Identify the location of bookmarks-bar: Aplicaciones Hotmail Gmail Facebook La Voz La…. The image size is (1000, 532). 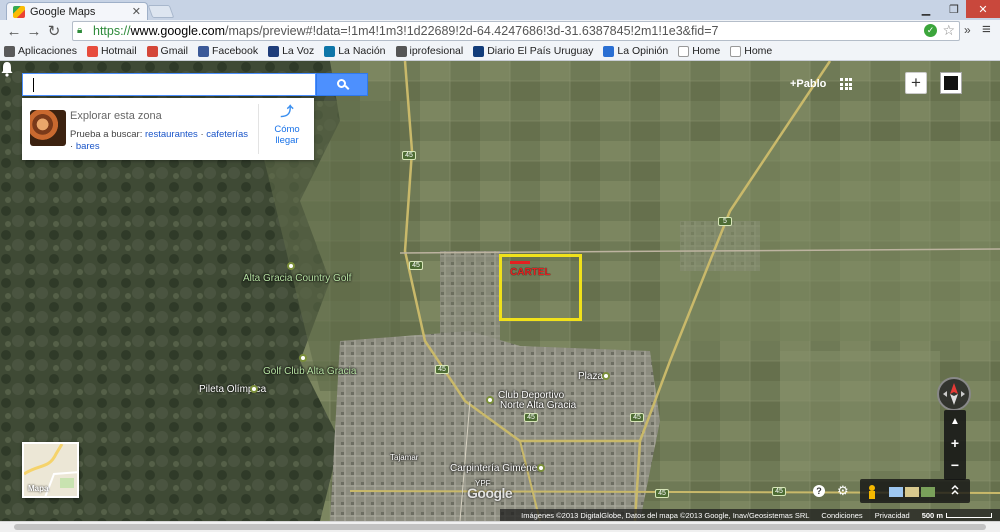
(500, 51).